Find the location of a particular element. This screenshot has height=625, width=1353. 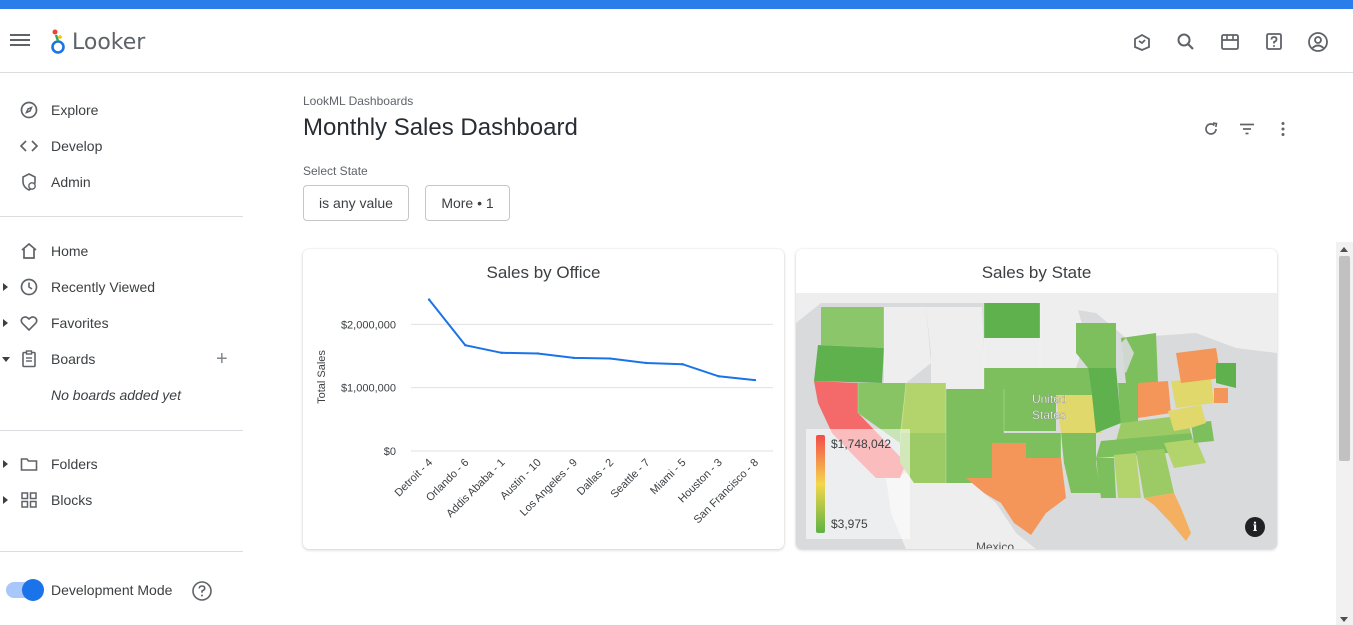

info-icon: i is located at coordinates (1255, 527).